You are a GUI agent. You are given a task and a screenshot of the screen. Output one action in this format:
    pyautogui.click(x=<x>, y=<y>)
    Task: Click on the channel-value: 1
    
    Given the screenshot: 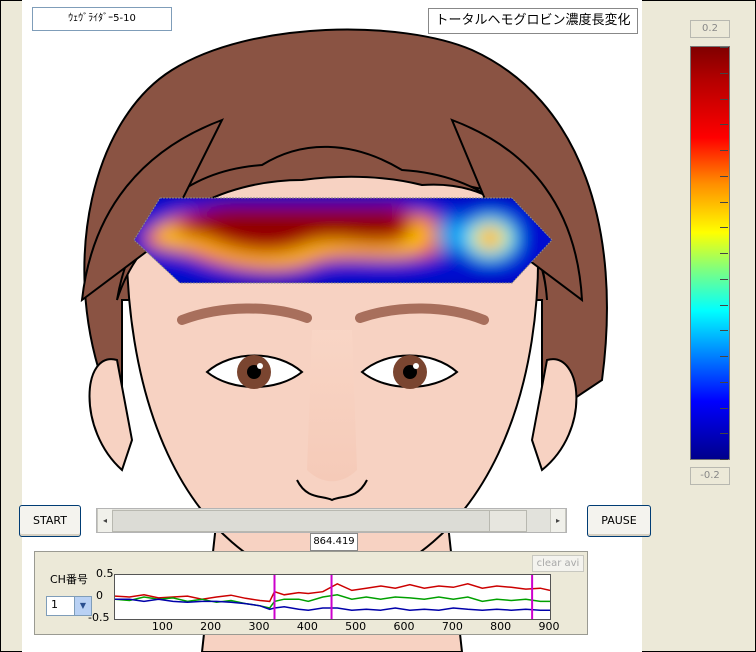 What is the action you would take?
    pyautogui.click(x=54, y=604)
    